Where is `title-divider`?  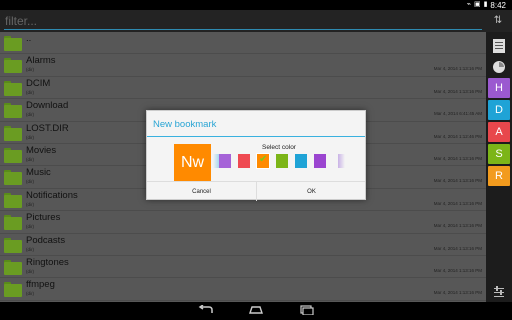 title-divider is located at coordinates (256, 136).